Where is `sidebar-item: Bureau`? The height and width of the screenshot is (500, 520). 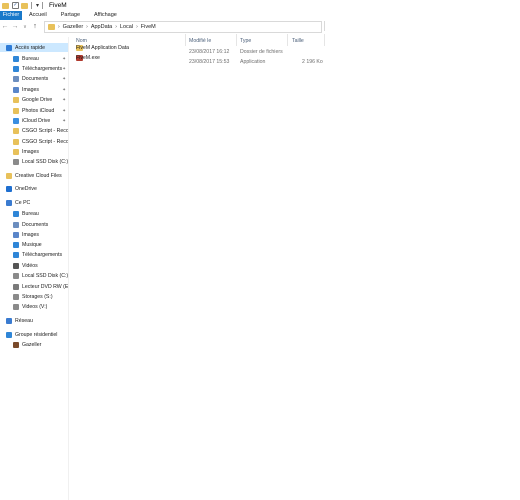
sidebar-item: Bureau is located at coordinates (34, 213).